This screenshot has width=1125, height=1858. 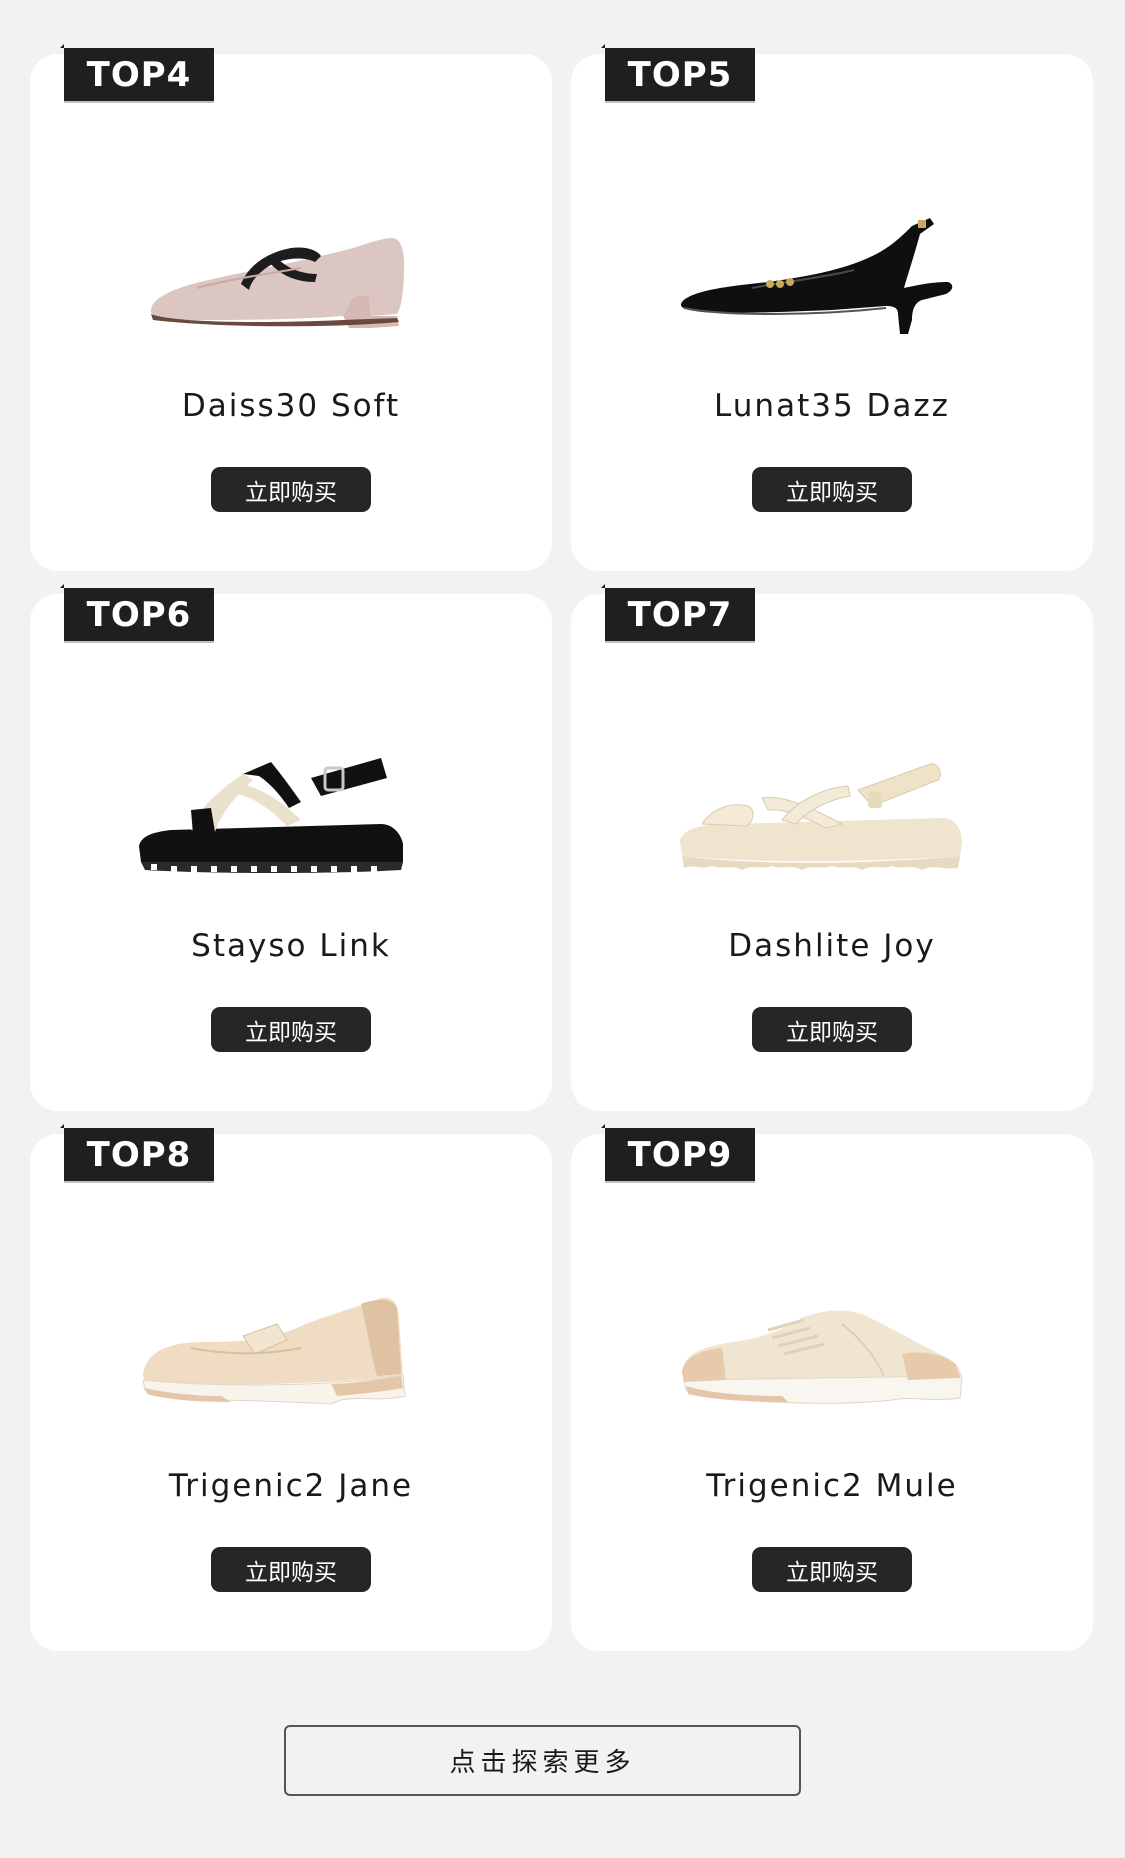 What do you see at coordinates (678, 612) in the screenshot?
I see `rank-badge: TOP7` at bounding box center [678, 612].